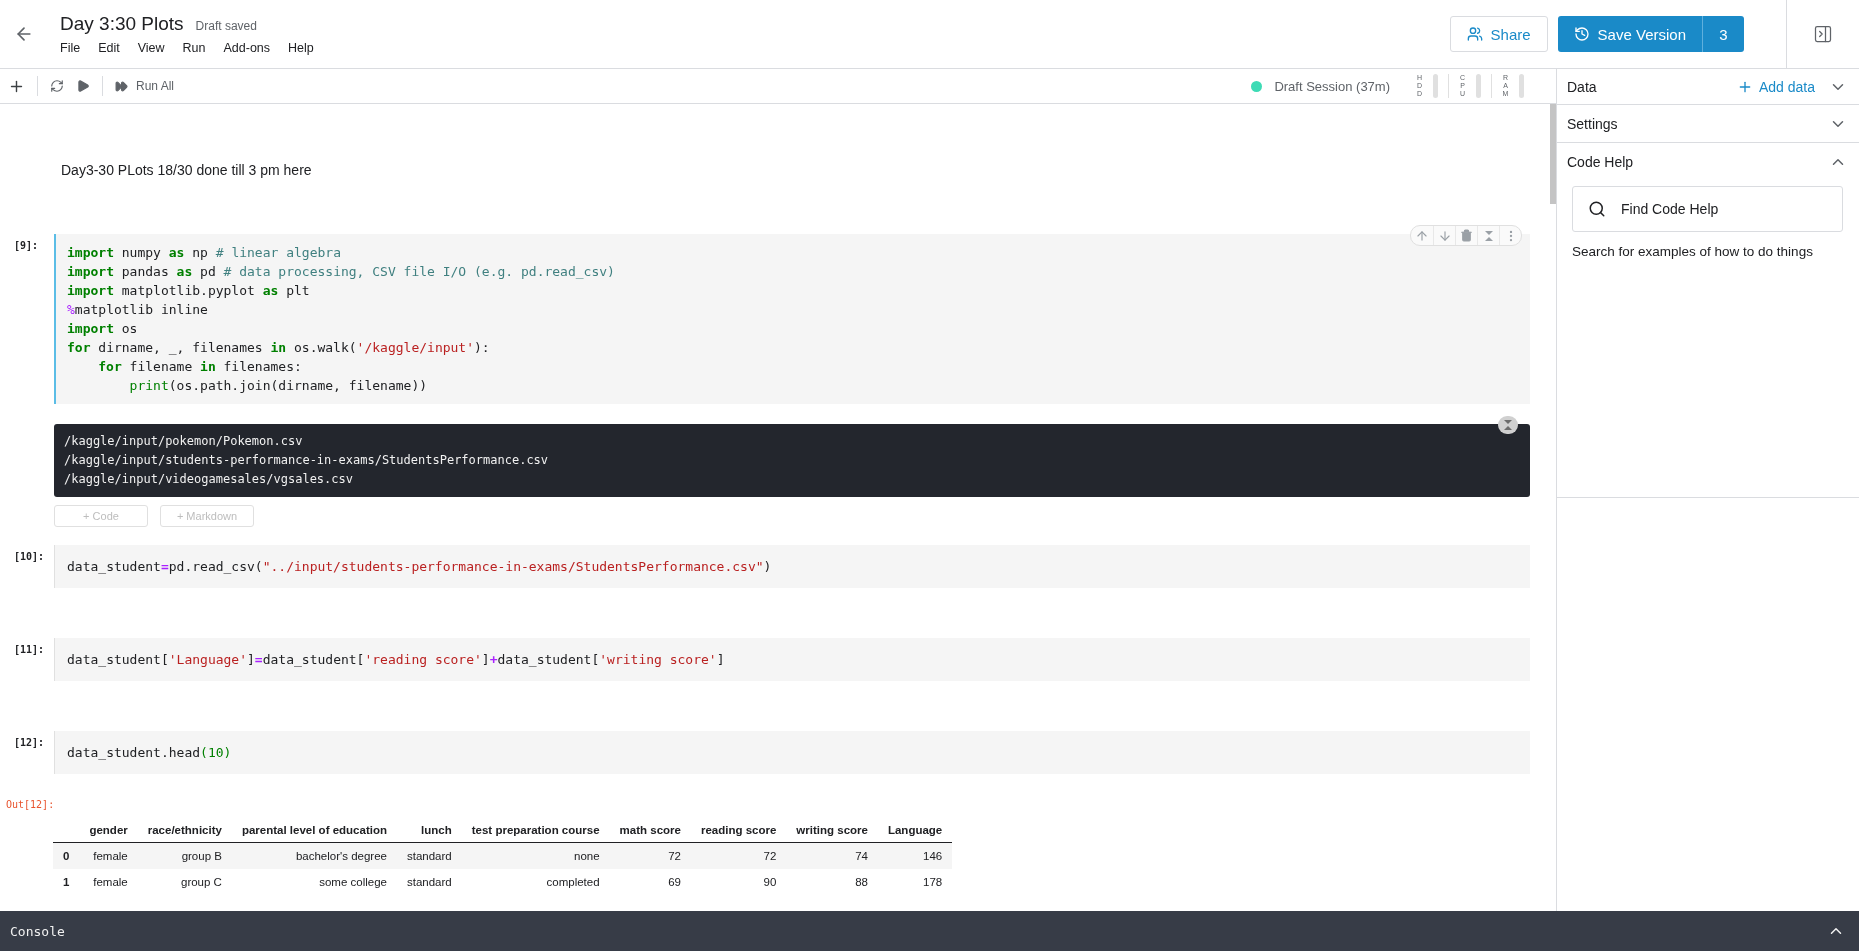 The height and width of the screenshot is (951, 1859). What do you see at coordinates (122, 24) in the screenshot?
I see `notebook-title: Day 3:30 Plots` at bounding box center [122, 24].